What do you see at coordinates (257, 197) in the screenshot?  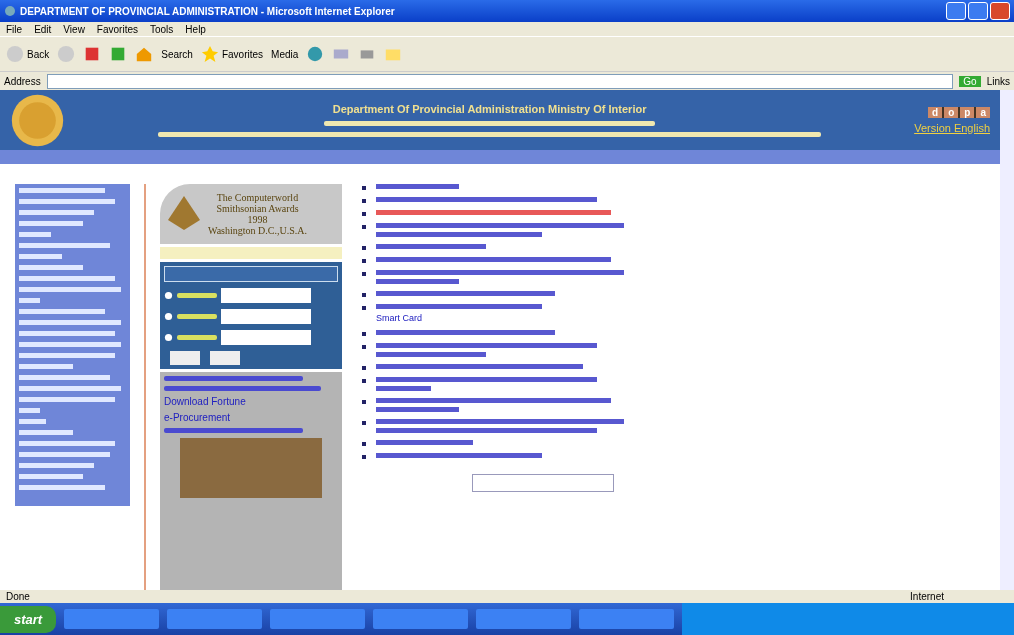 I see `award-text: The Computerworld` at bounding box center [257, 197].